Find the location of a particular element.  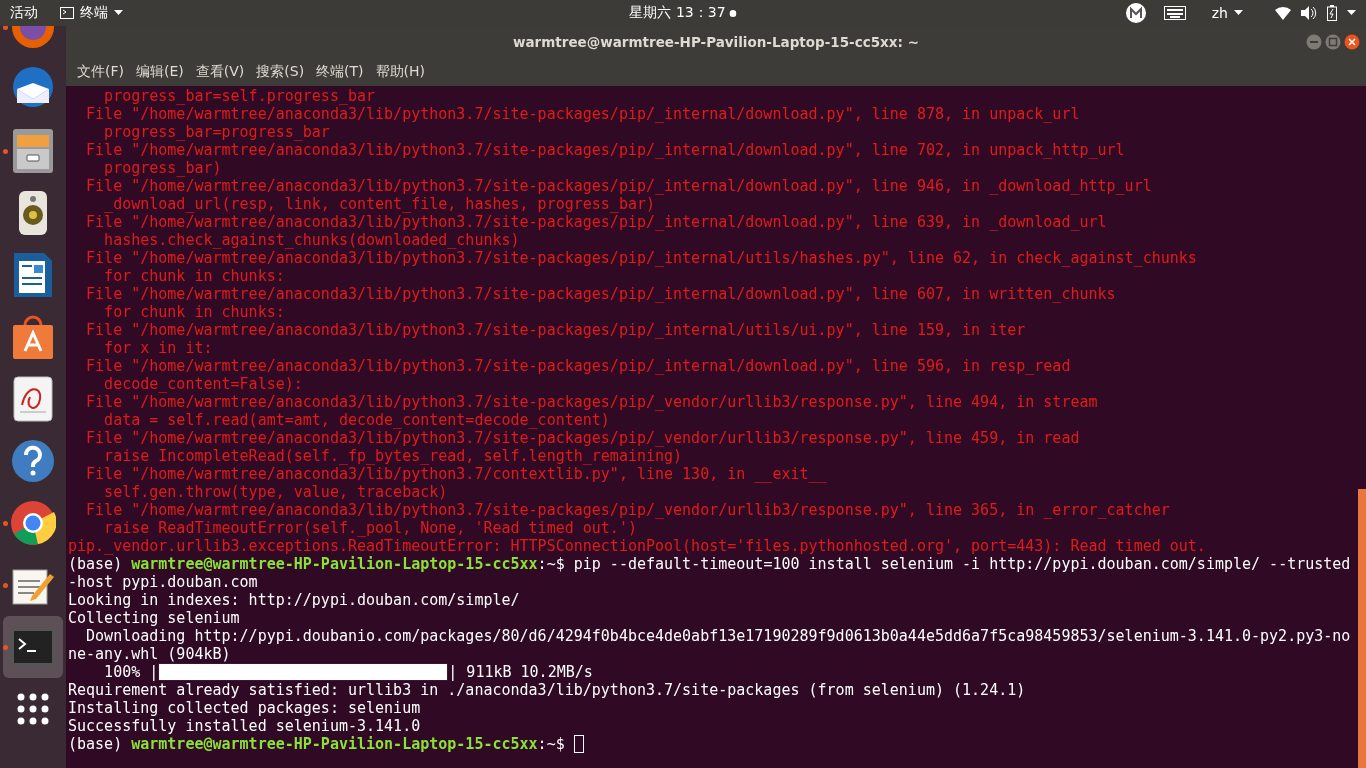

error-line: _download_url(resp, link, content_file, hashes, progress_bar) is located at coordinates (379, 204).